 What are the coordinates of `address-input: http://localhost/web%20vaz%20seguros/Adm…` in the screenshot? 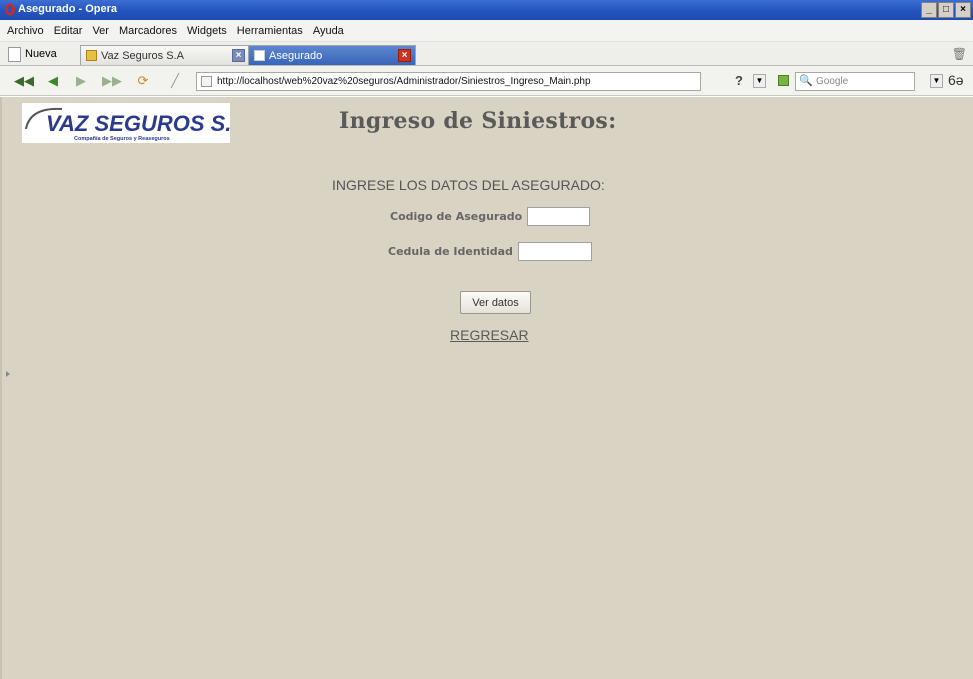 It's located at (448, 81).